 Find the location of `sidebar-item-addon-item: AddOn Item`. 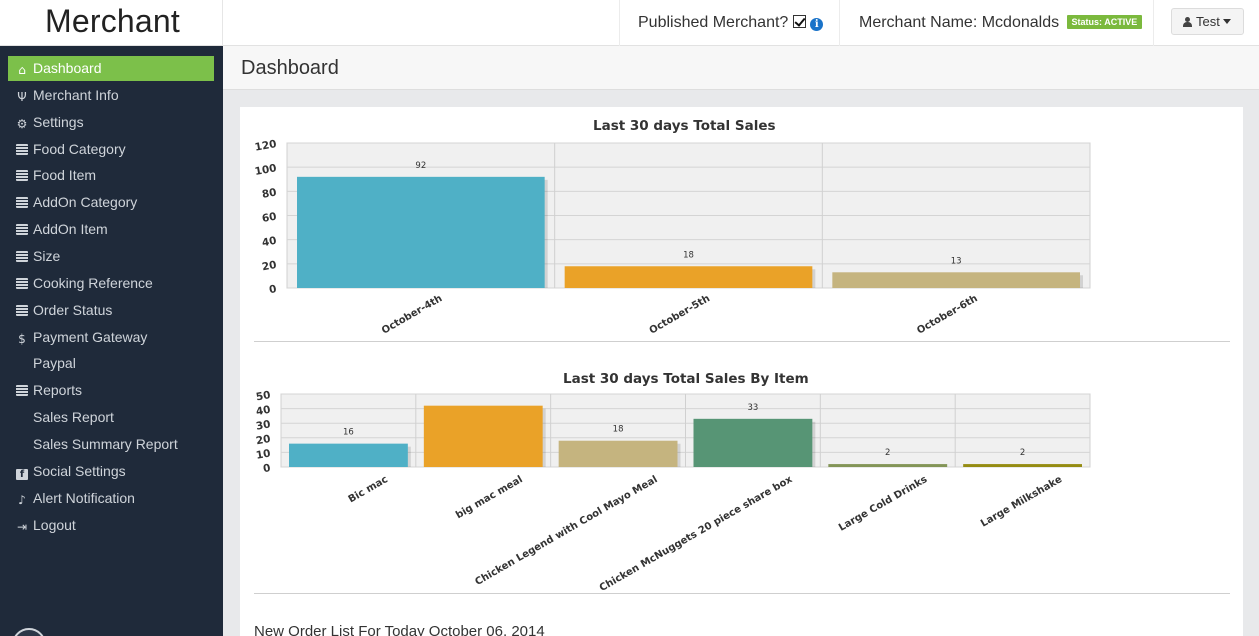

sidebar-item-addon-item: AddOn Item is located at coordinates (111, 229).